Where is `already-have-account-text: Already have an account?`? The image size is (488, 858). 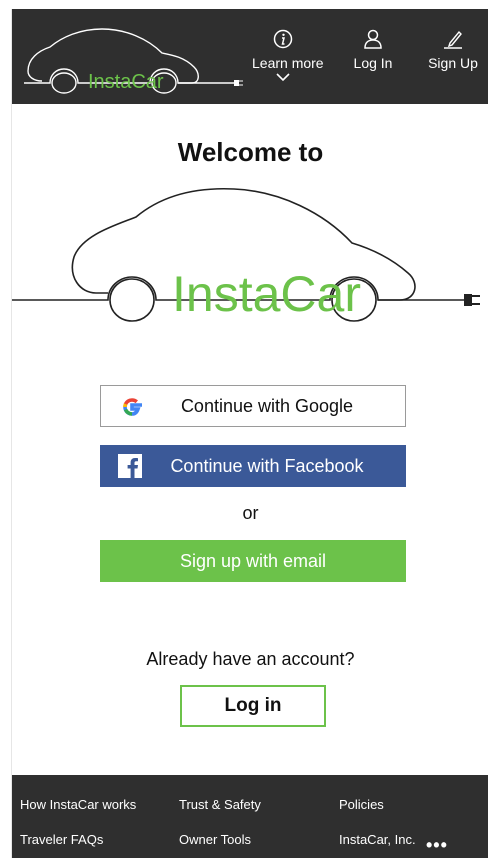
already-have-account-text: Already have an account? is located at coordinates (250, 659).